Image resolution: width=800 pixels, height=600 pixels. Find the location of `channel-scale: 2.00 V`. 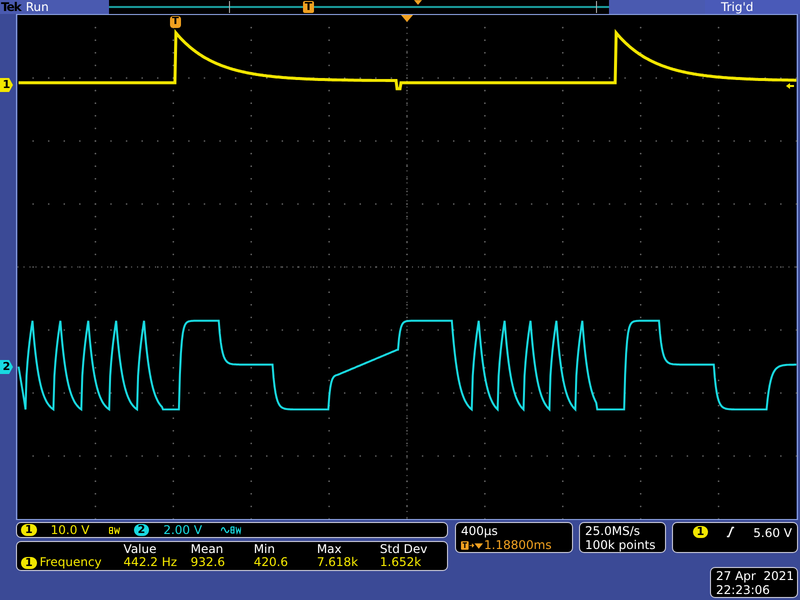

channel-scale: 2.00 V is located at coordinates (183, 530).